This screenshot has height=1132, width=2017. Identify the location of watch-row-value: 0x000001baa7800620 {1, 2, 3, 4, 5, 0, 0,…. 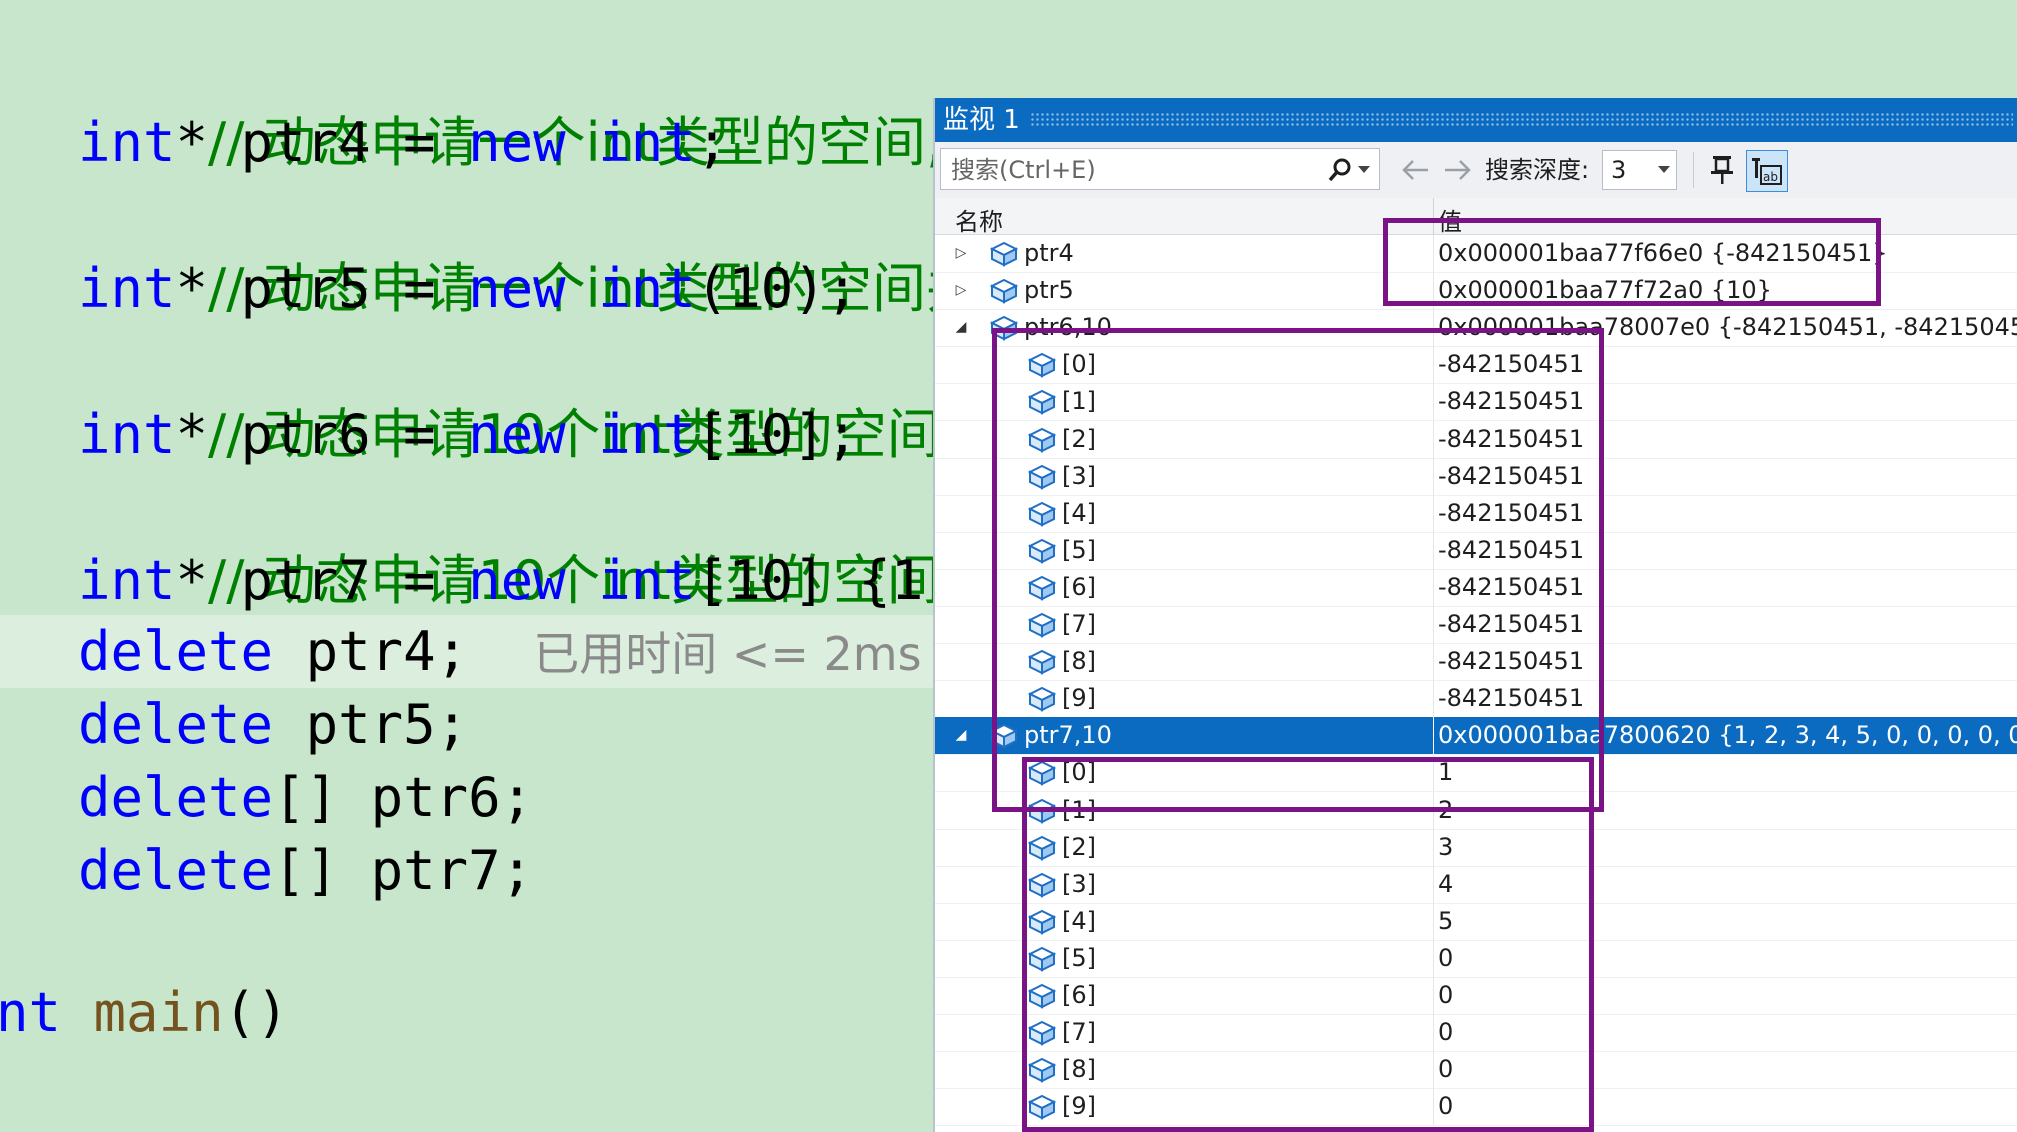
(1727, 735).